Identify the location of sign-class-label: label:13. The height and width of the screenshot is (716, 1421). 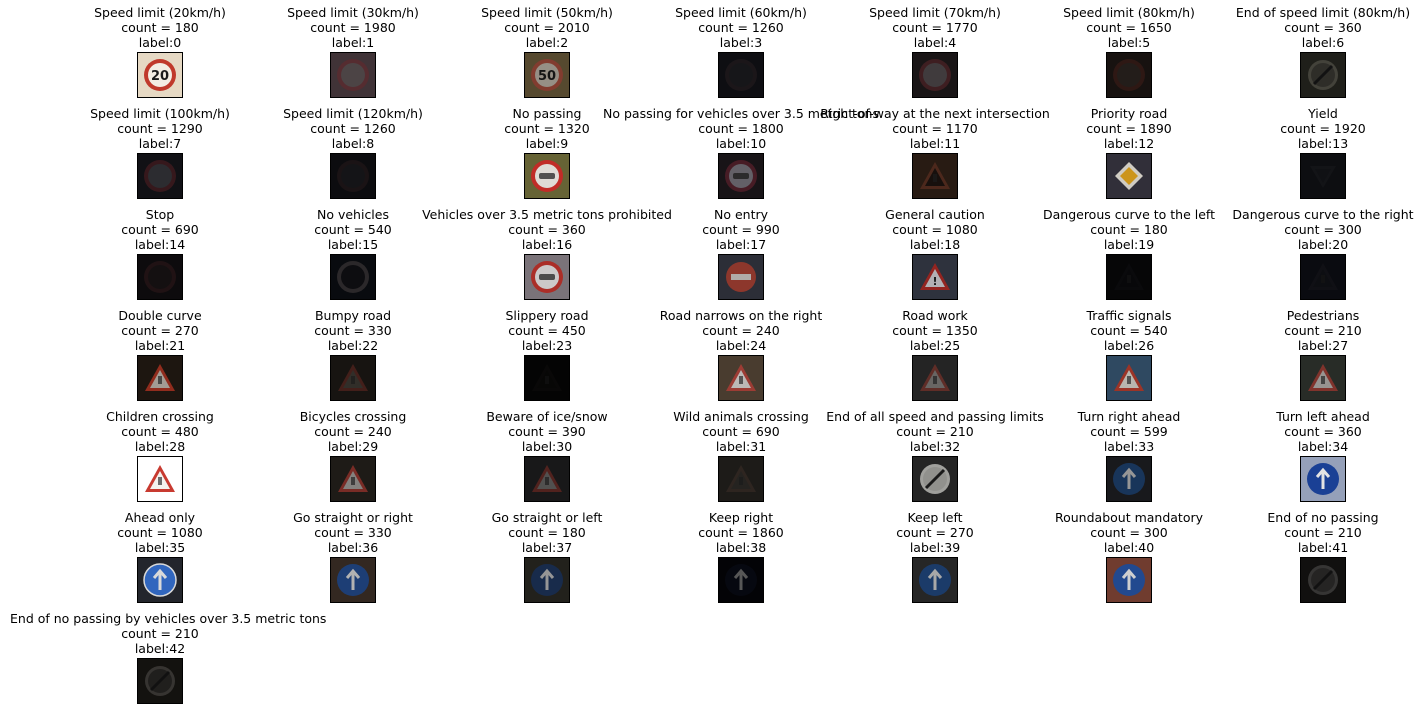
(1323, 143).